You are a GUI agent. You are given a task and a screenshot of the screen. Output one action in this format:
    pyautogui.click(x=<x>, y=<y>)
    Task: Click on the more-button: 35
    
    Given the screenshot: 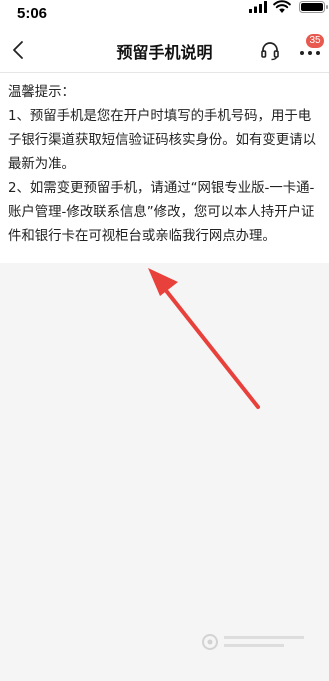 What is the action you would take?
    pyautogui.click(x=311, y=50)
    